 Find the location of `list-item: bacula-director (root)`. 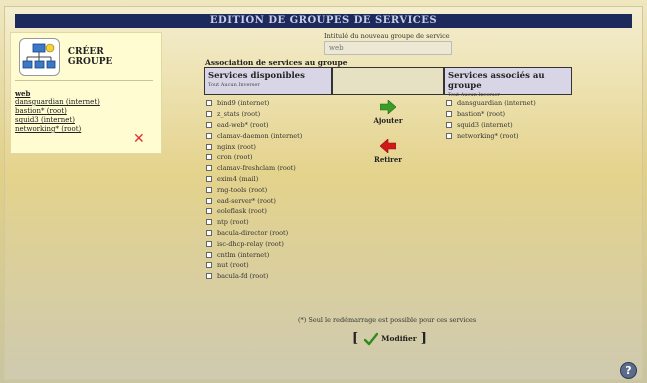

list-item: bacula-director (root) is located at coordinates (268, 233).